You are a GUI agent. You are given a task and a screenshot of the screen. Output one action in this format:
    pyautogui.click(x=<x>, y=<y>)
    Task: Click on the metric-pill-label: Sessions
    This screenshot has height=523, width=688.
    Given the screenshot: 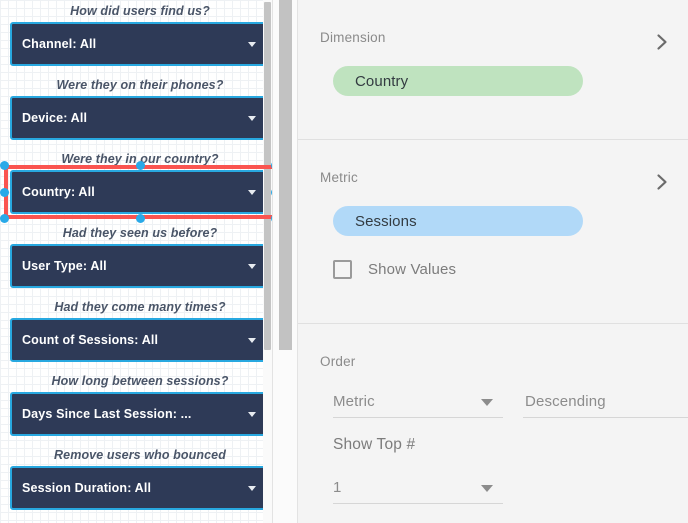 What is the action you would take?
    pyautogui.click(x=386, y=221)
    